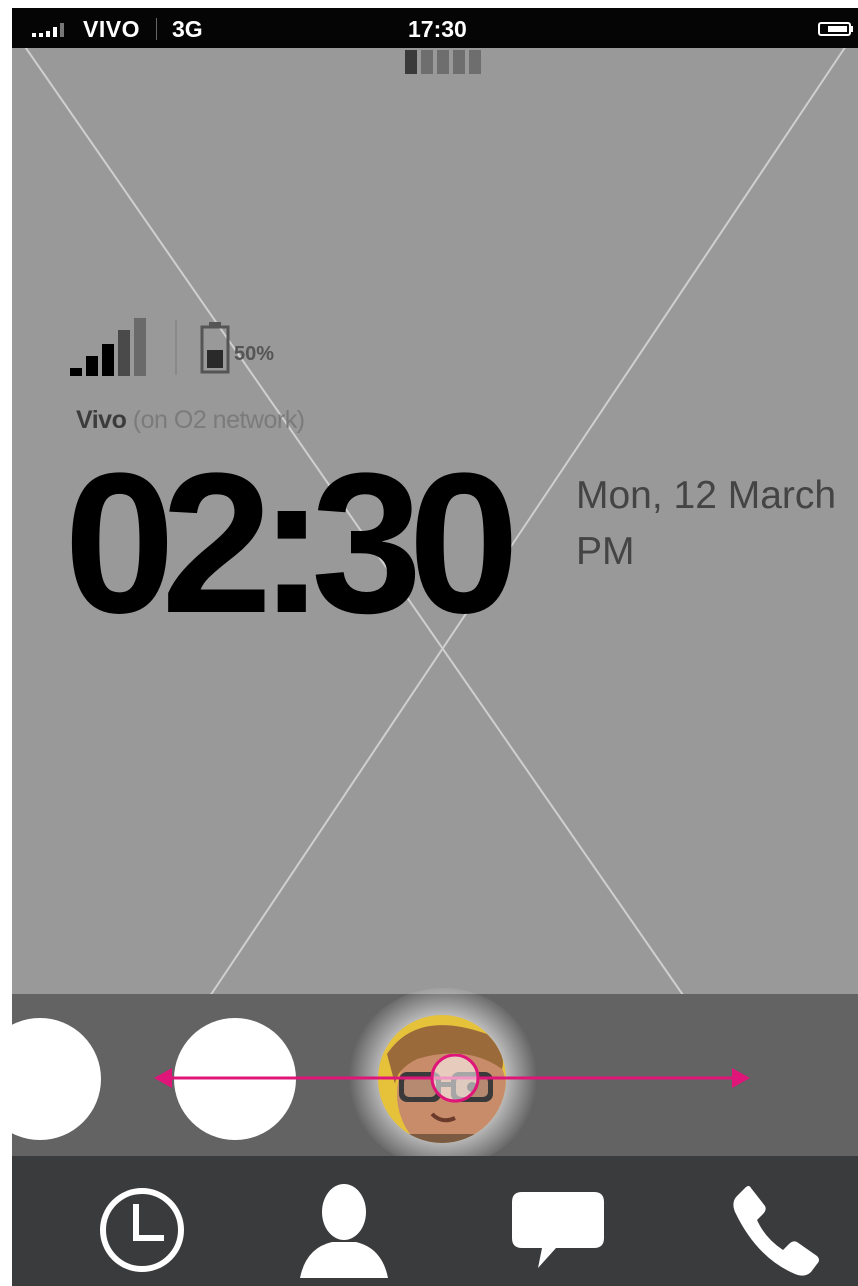 This screenshot has width=858, height=1286. What do you see at coordinates (215, 348) in the screenshot?
I see `battery-level-icon` at bounding box center [215, 348].